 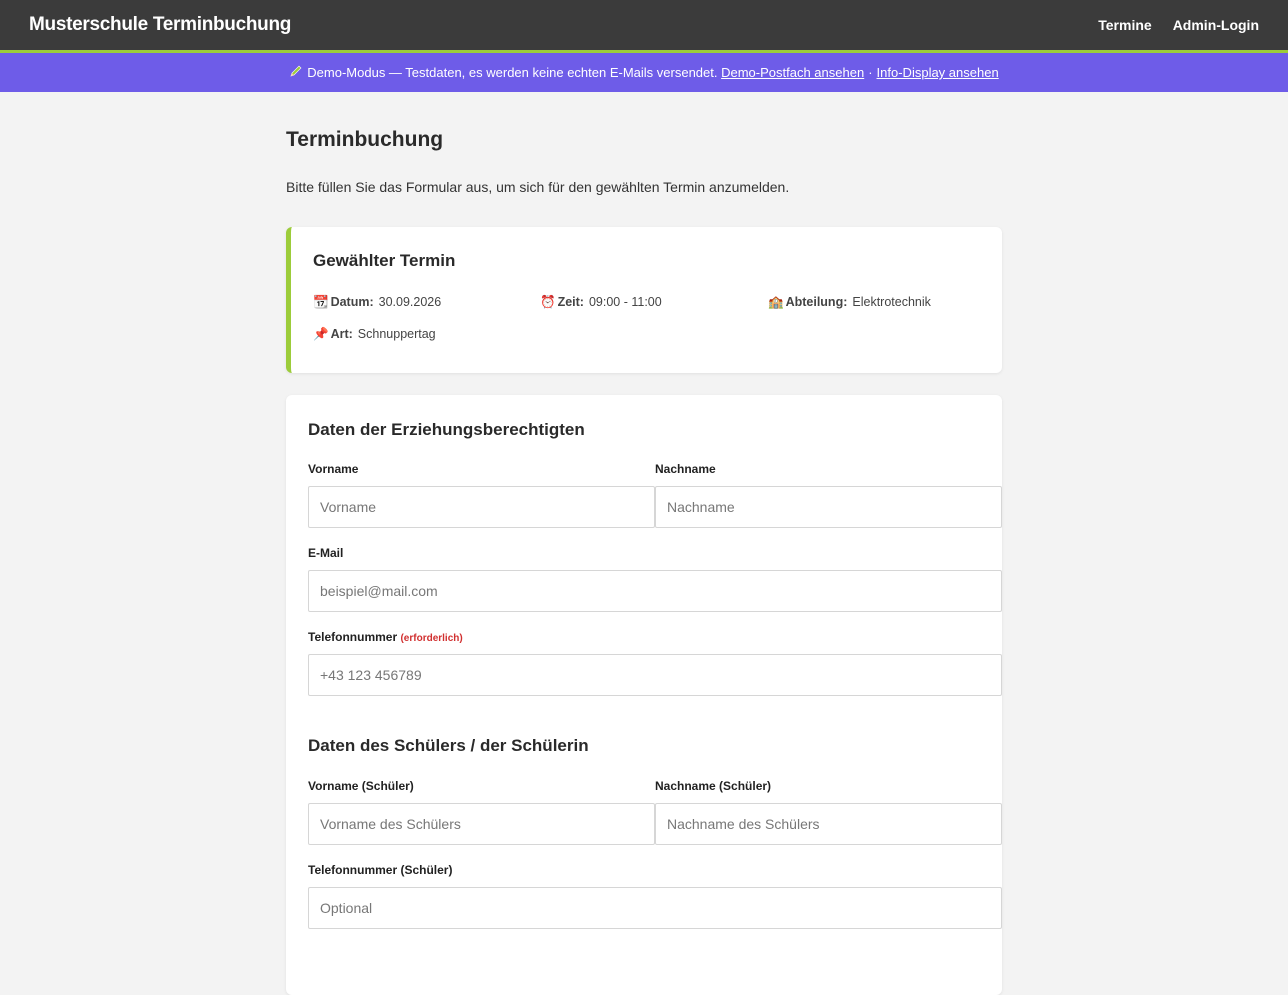 I want to click on guardian-lastname-field: Nachname, so click(x=828, y=495).